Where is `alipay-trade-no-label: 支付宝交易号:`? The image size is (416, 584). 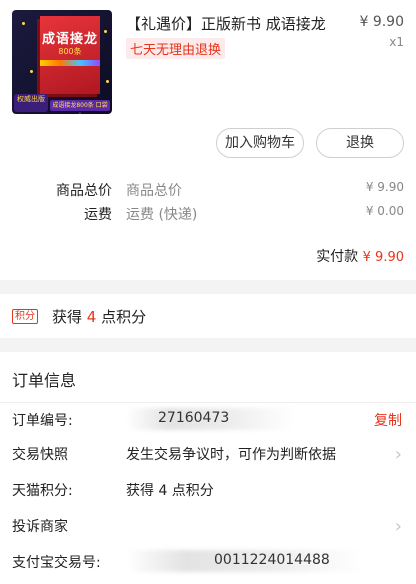
alipay-trade-no-label: 支付宝交易号: is located at coordinates (56, 563).